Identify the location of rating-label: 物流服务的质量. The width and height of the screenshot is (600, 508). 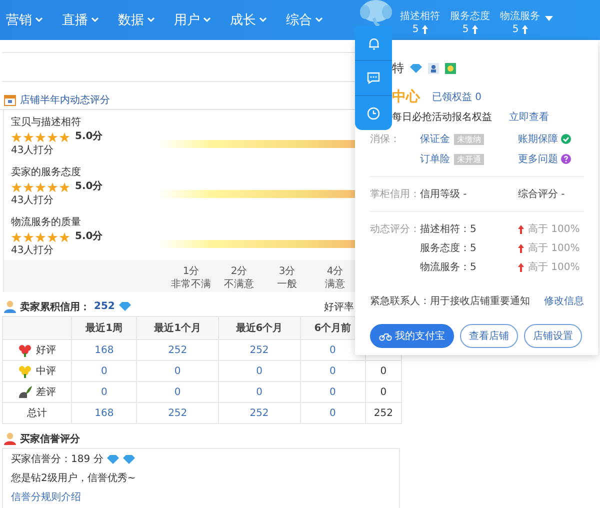
(46, 223).